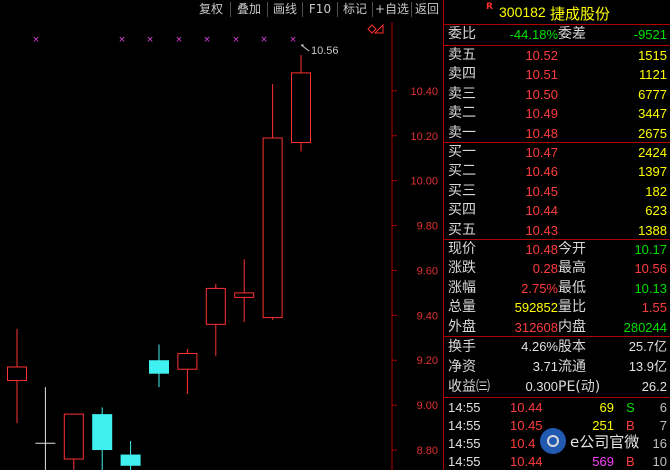  Describe the element at coordinates (305, 48) in the screenshot. I see `high-annotation-pointer` at that location.